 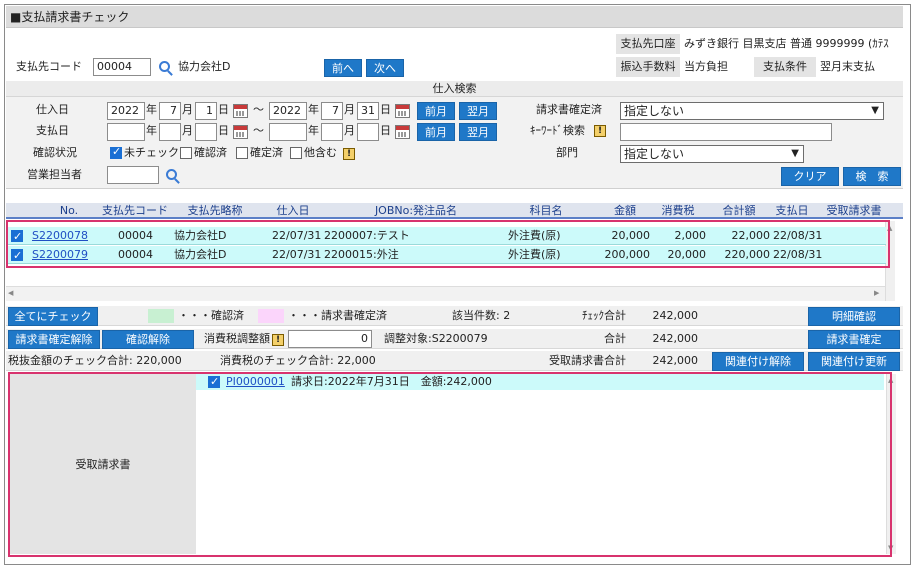 What do you see at coordinates (648, 44) in the screenshot?
I see `account-label: 支払先口座` at bounding box center [648, 44].